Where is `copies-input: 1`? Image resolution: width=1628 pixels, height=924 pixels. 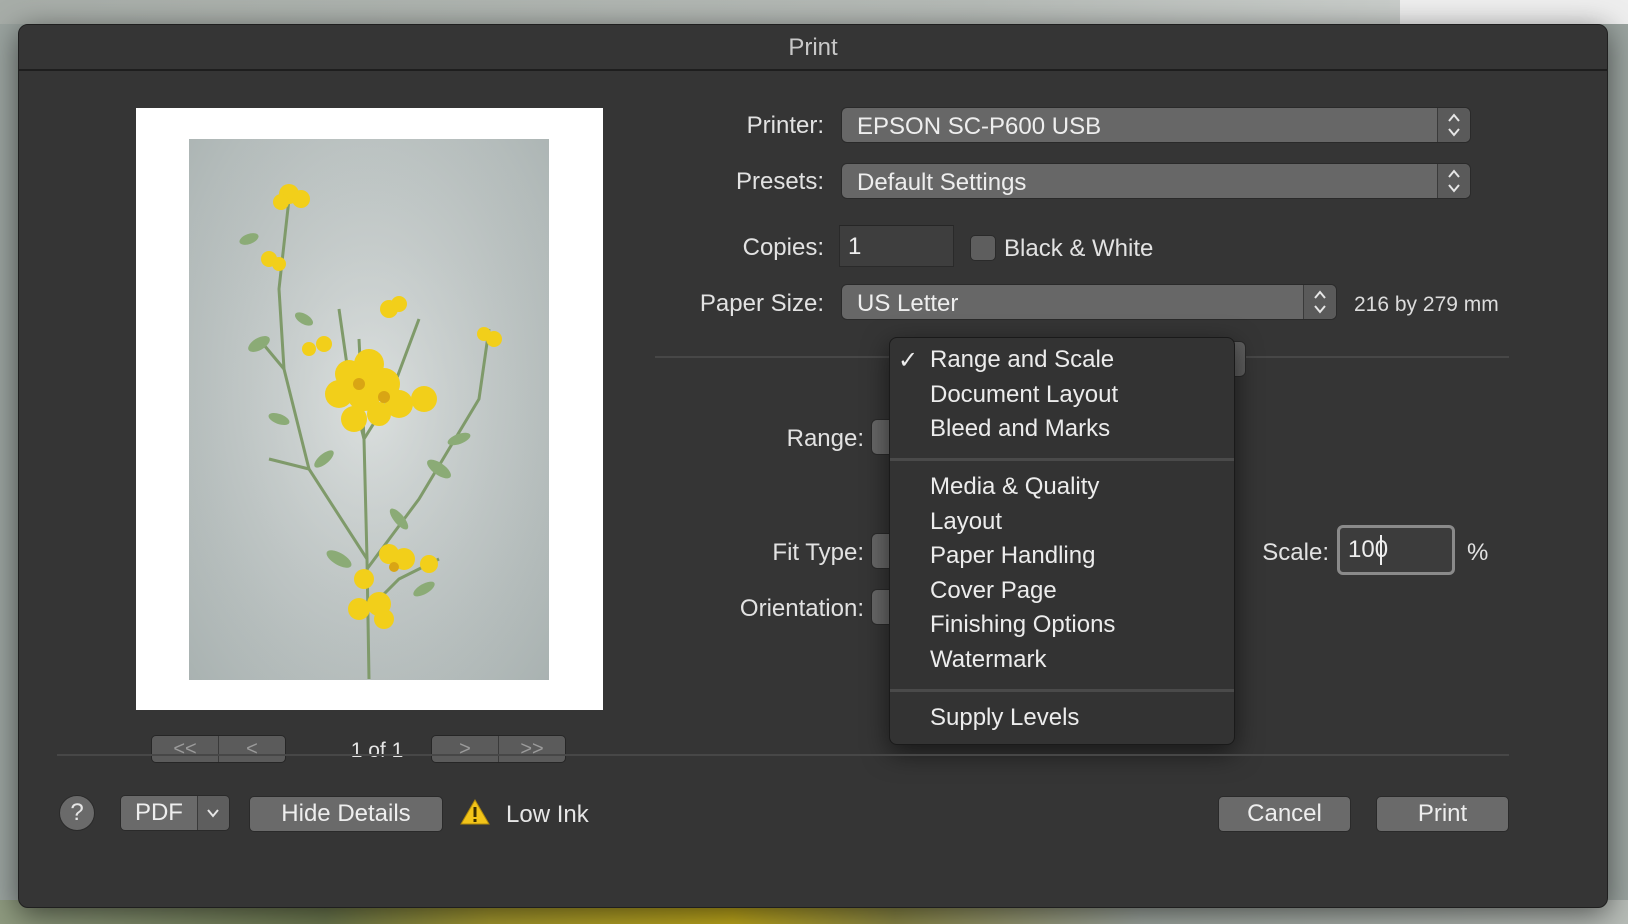 copies-input: 1 is located at coordinates (896, 246).